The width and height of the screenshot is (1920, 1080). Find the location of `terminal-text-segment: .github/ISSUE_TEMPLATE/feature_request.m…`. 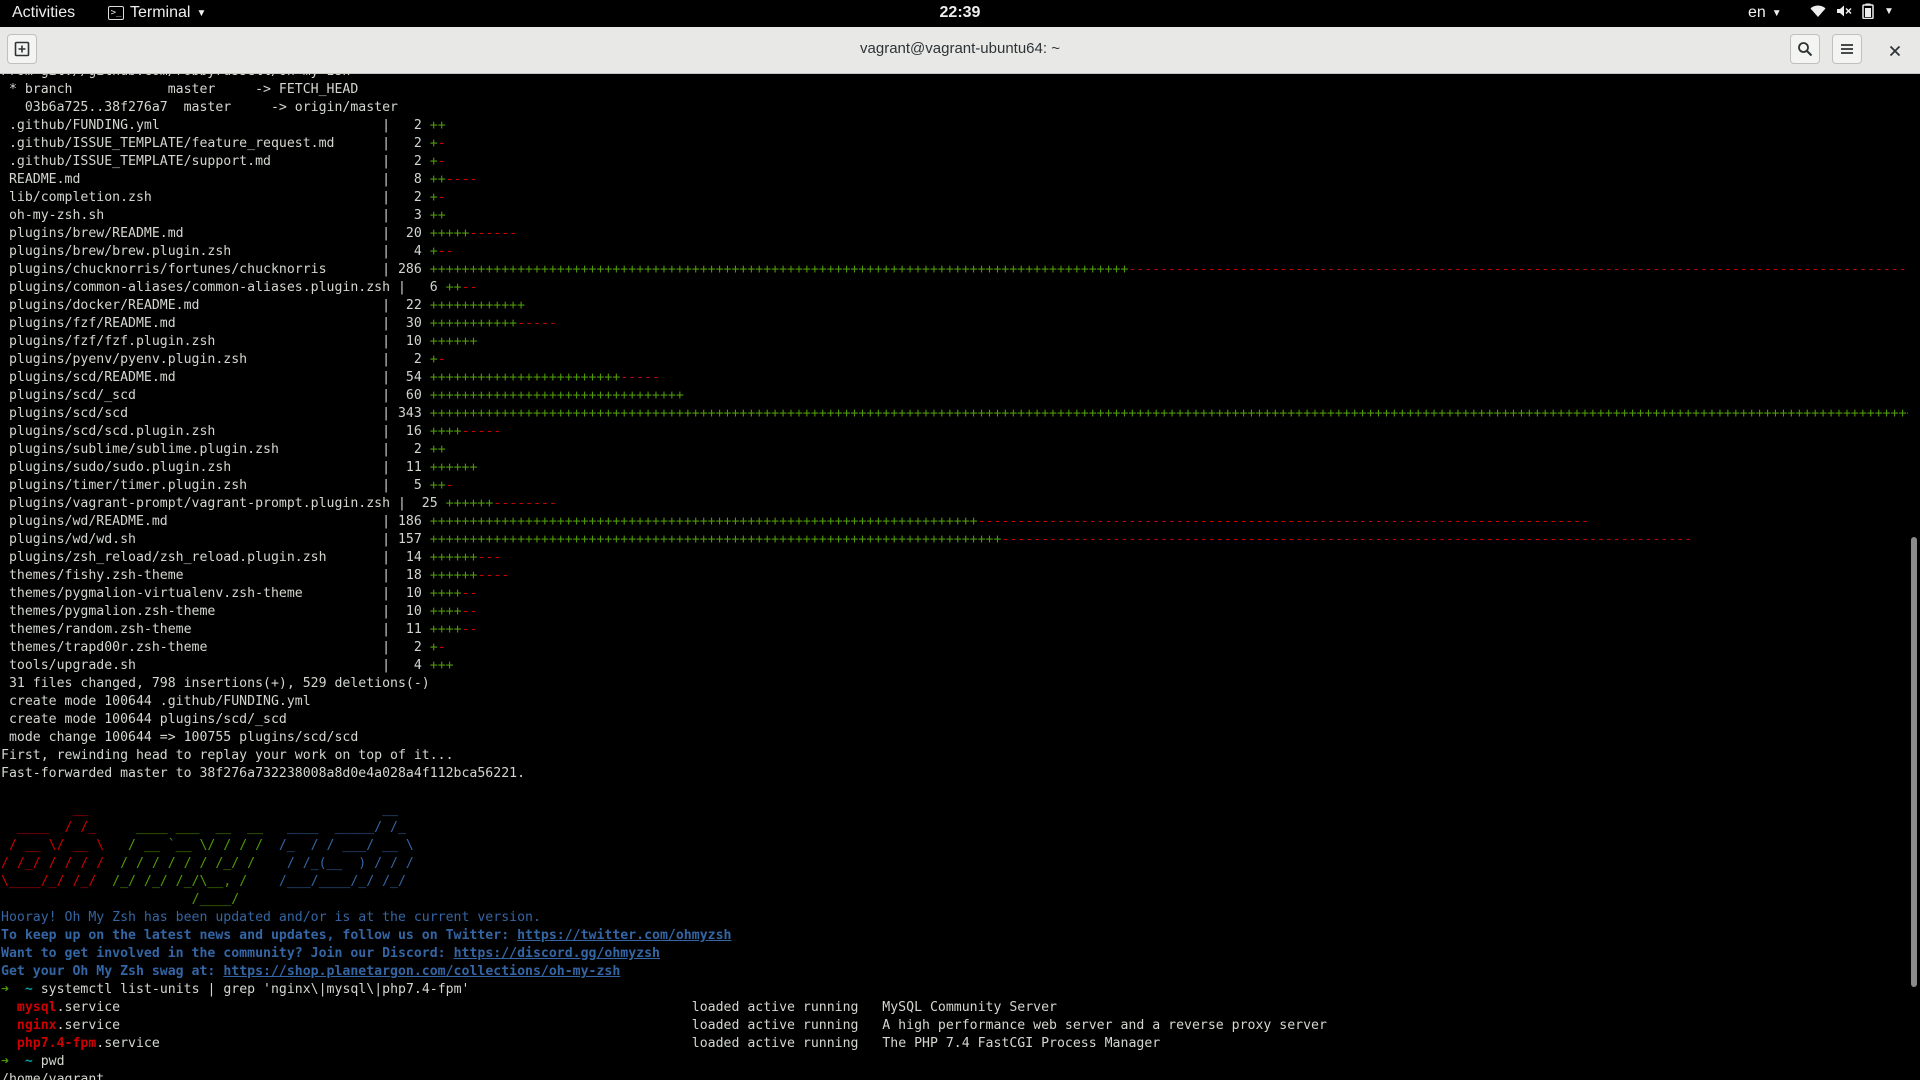

terminal-text-segment: .github/ISSUE_TEMPLATE/feature_request.m… is located at coordinates (215, 143).